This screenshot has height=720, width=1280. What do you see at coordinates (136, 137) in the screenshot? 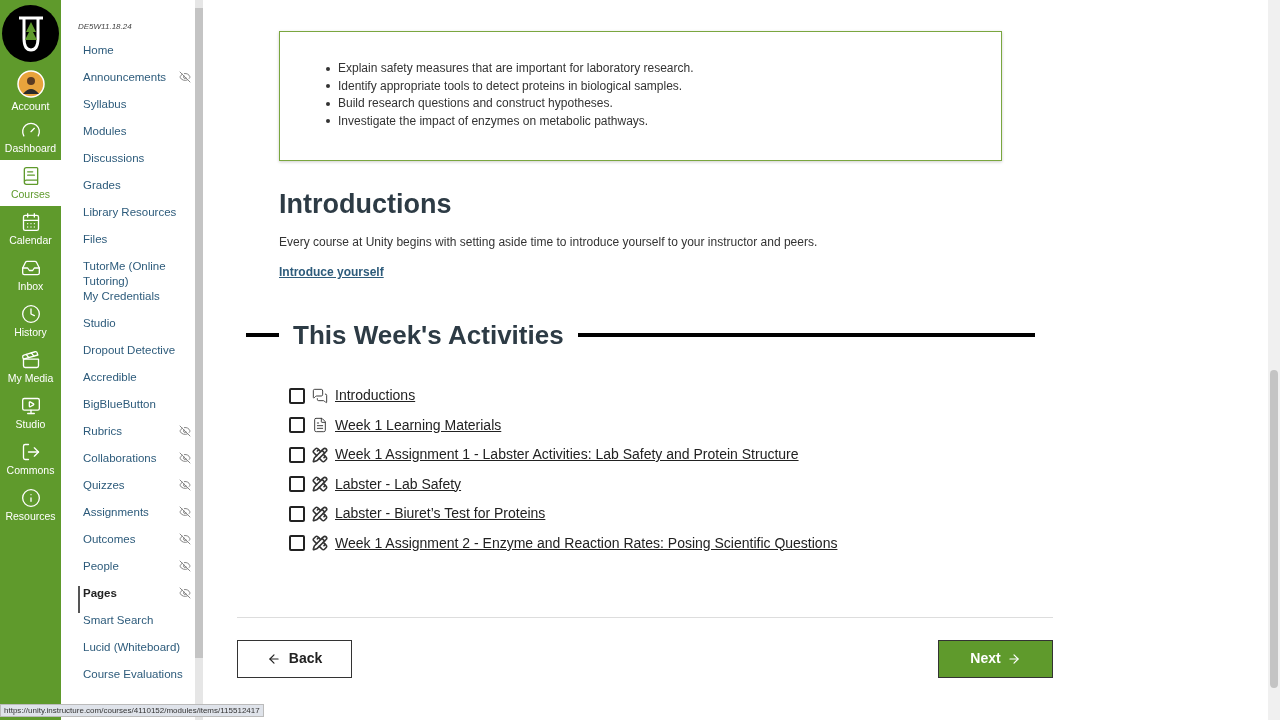
I see `course-nav-item: Modules` at bounding box center [136, 137].